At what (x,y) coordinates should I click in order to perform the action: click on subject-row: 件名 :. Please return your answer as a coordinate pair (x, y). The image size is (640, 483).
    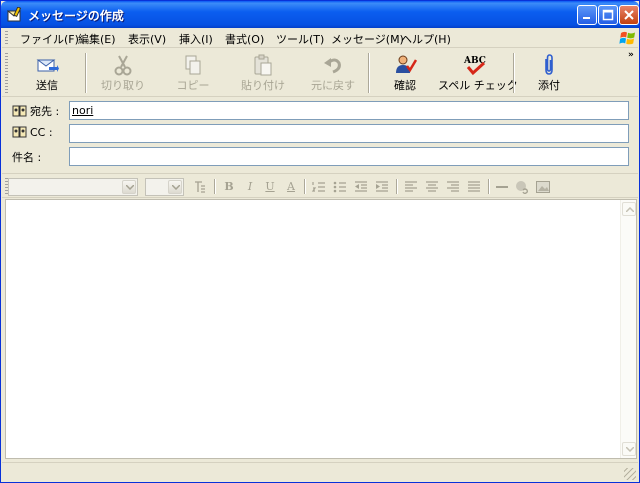
    Looking at the image, I should click on (320, 156).